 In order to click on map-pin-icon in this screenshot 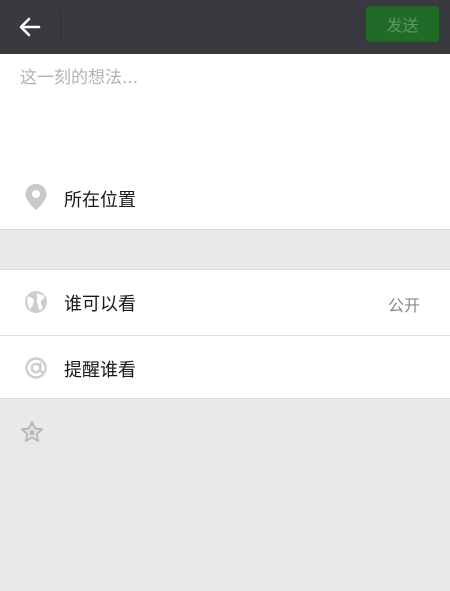, I will do `click(36, 197)`.